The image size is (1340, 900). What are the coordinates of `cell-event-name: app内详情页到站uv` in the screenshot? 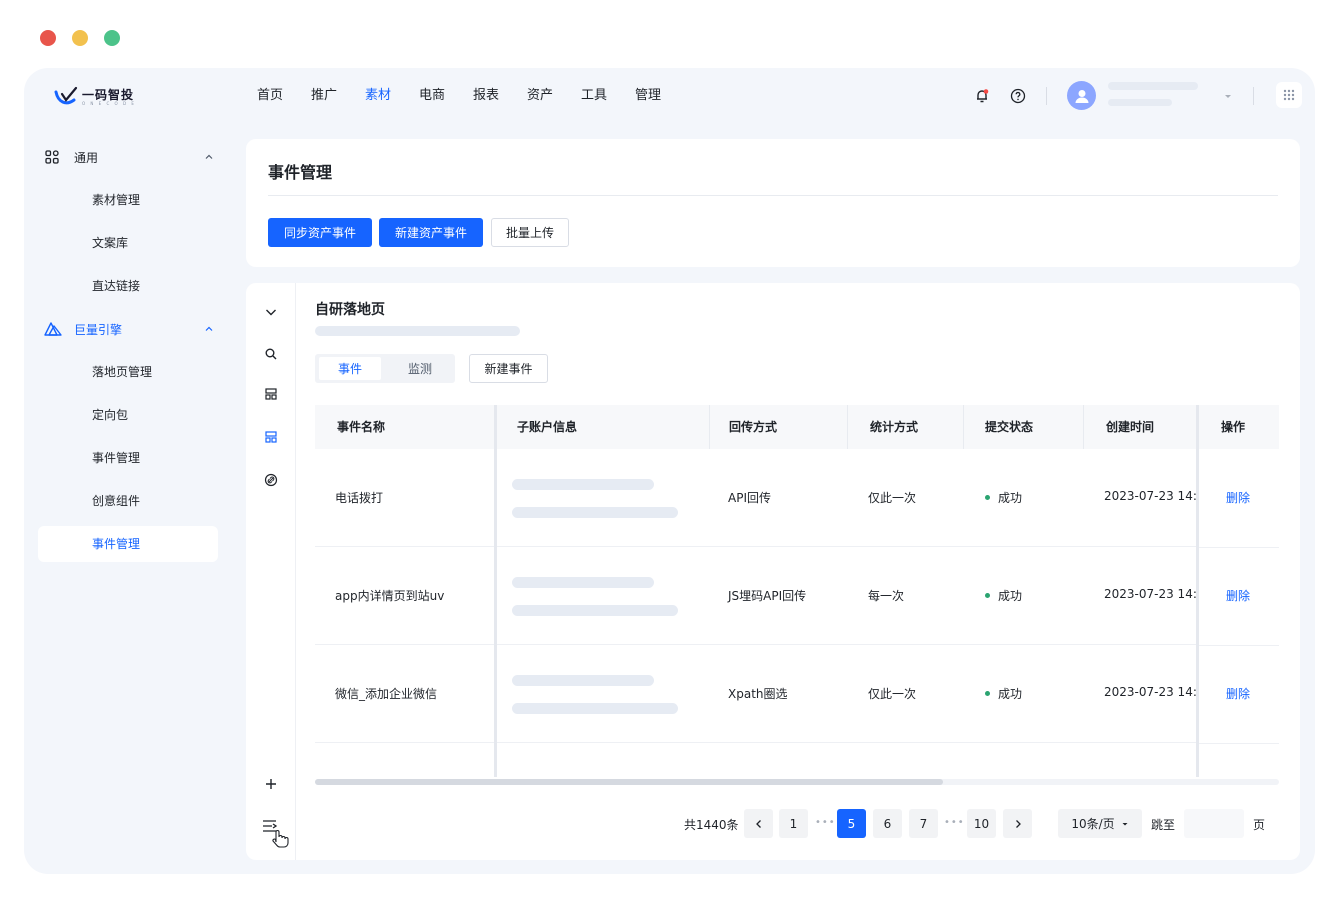 It's located at (390, 596).